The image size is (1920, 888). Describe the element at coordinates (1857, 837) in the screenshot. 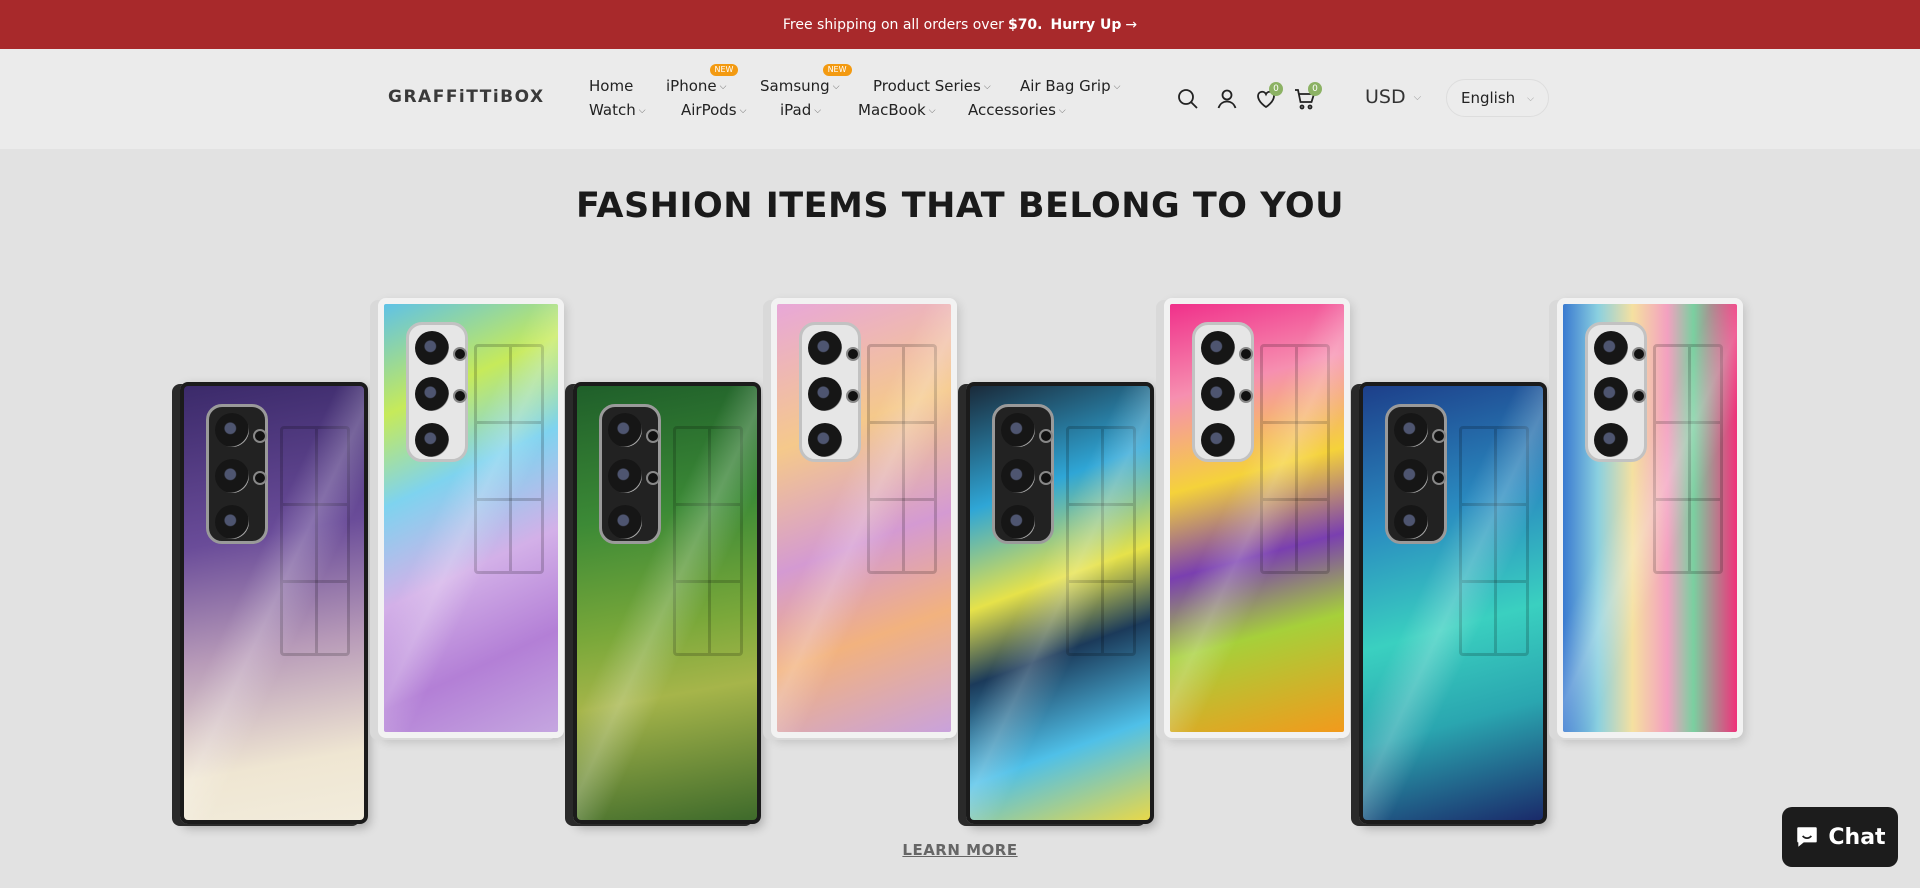

I see `chat-label: Chat` at that location.